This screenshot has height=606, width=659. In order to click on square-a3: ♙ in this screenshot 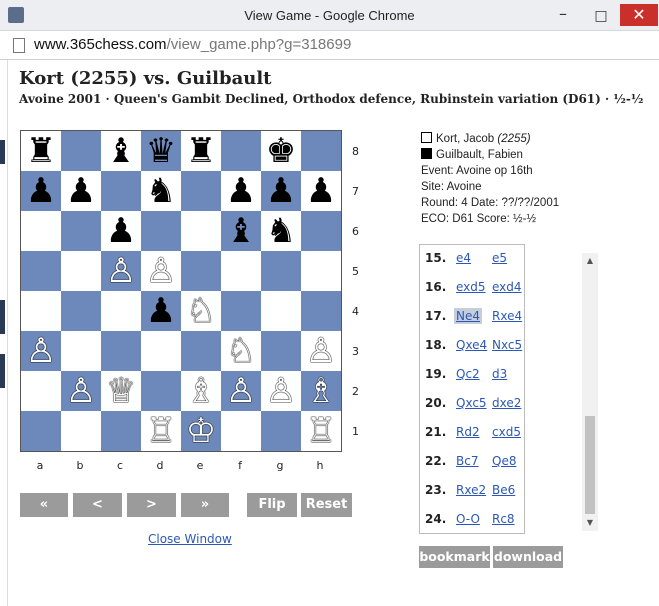, I will do `click(41, 351)`.